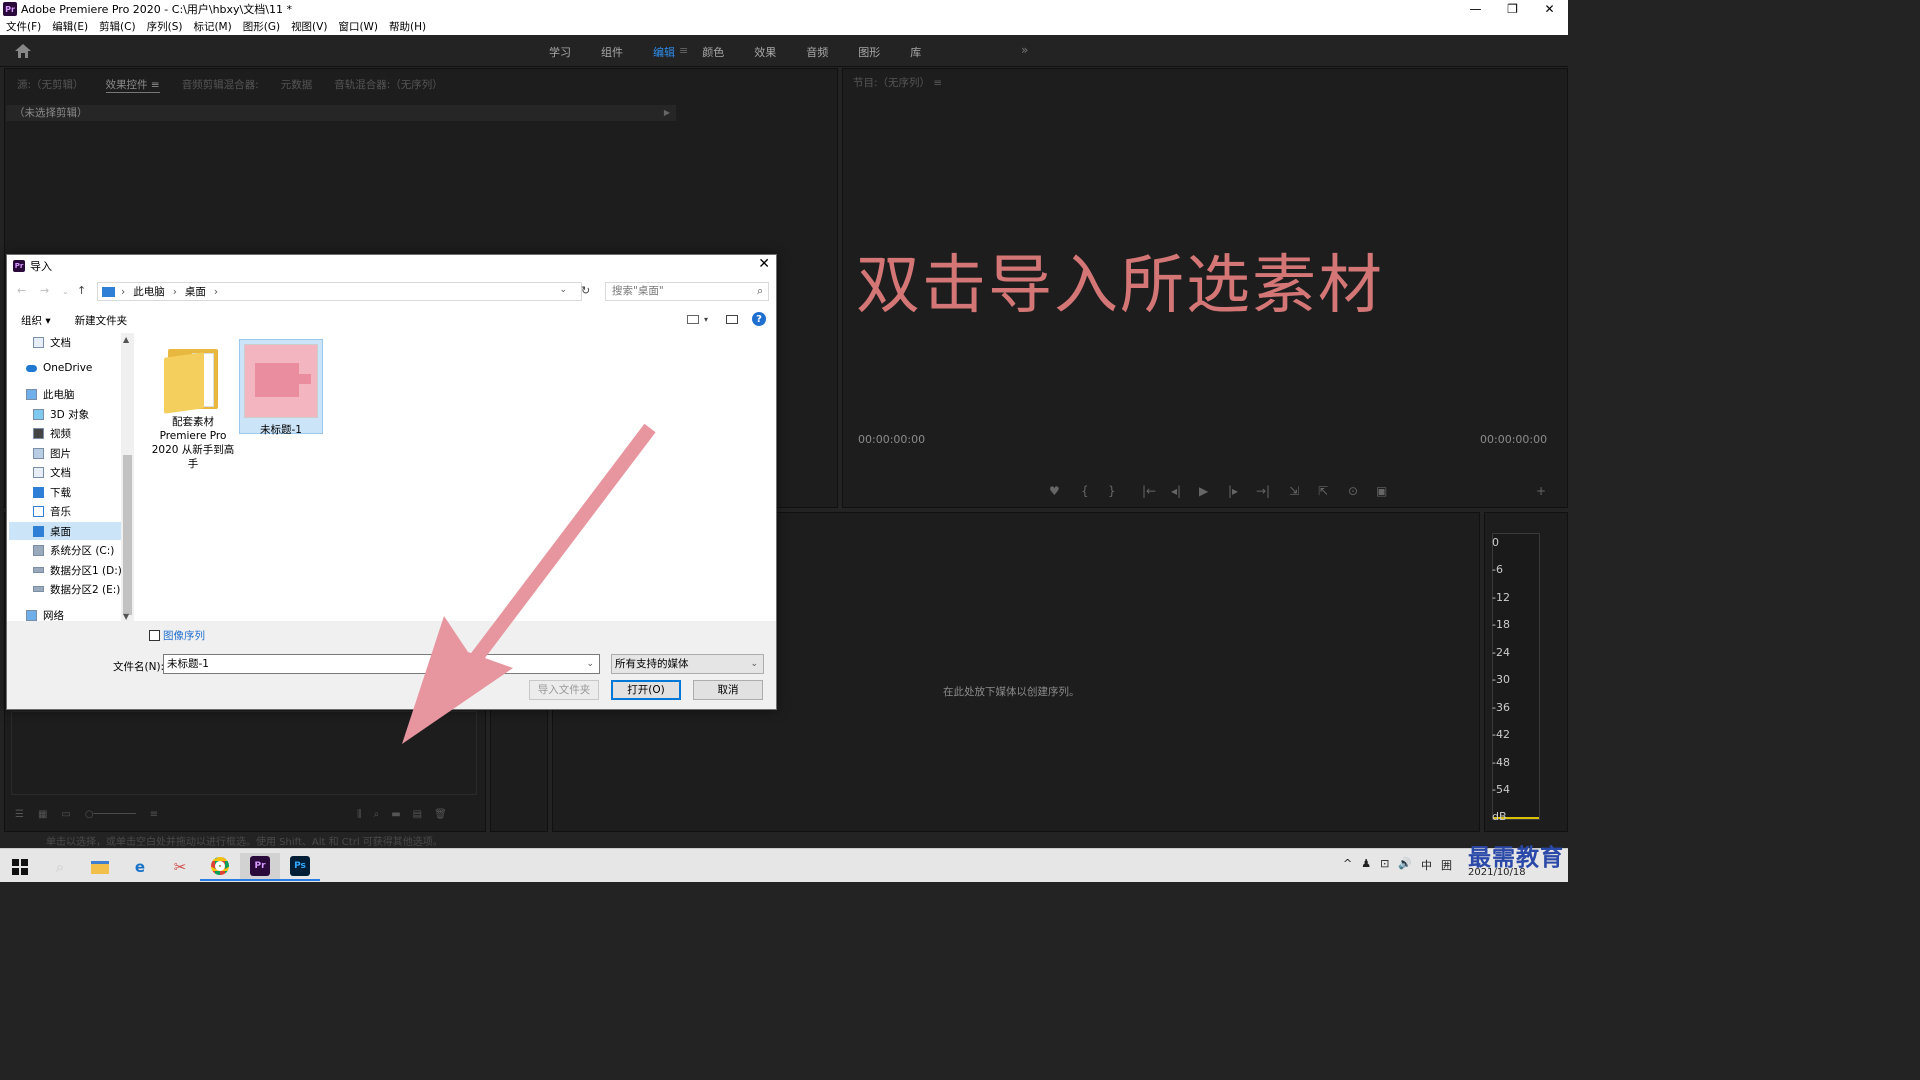 This screenshot has width=1920, height=1080. Describe the element at coordinates (585, 290) in the screenshot. I see `refresh-icon: ↻` at that location.